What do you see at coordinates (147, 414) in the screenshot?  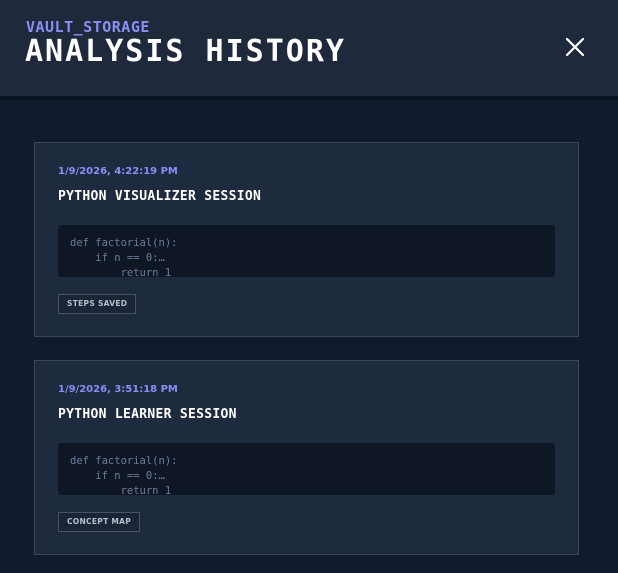 I see `session-title: PYTHON LEARNER SESSION` at bounding box center [147, 414].